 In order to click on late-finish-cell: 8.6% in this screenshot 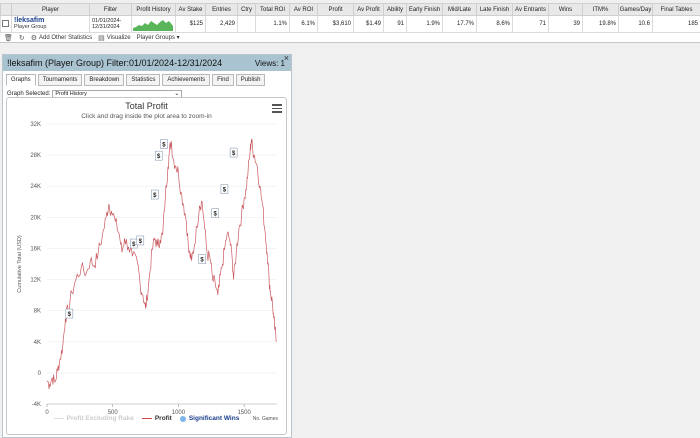, I will do `click(494, 24)`.